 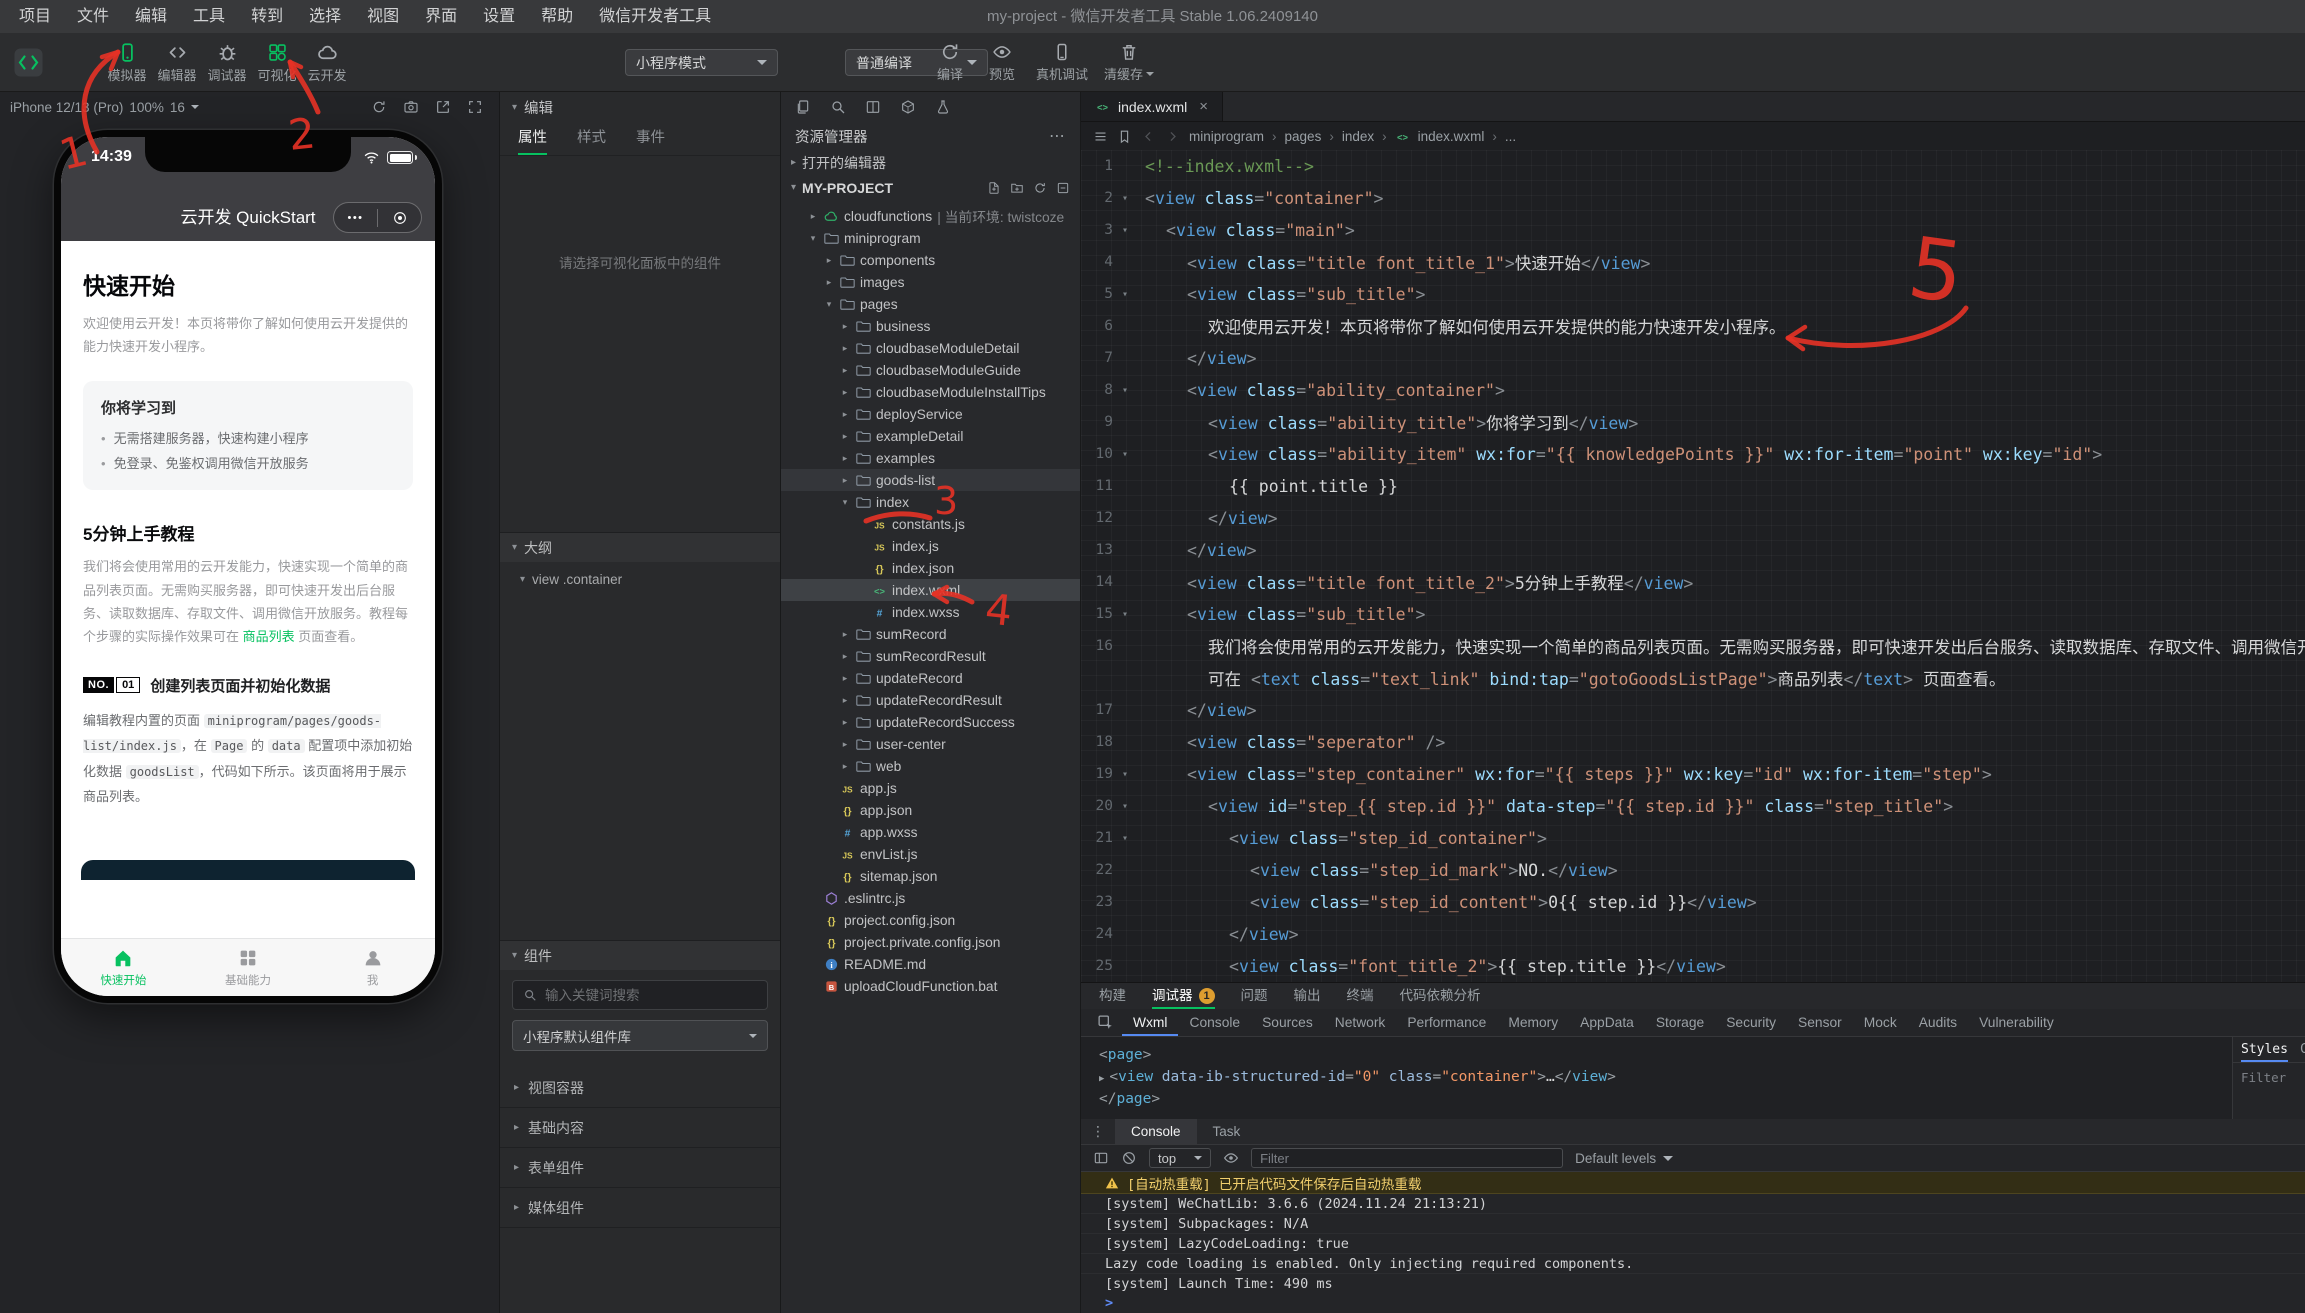 What do you see at coordinates (943, 107) in the screenshot?
I see `flask-icon` at bounding box center [943, 107].